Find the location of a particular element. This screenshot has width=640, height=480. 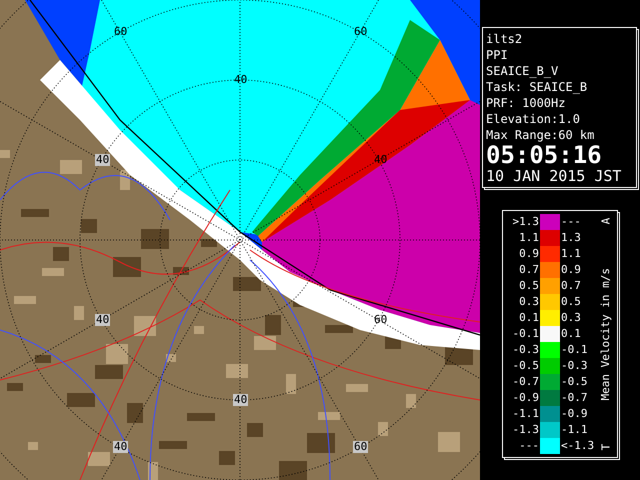

info-line: Task: SEAICE_B is located at coordinates (537, 87).